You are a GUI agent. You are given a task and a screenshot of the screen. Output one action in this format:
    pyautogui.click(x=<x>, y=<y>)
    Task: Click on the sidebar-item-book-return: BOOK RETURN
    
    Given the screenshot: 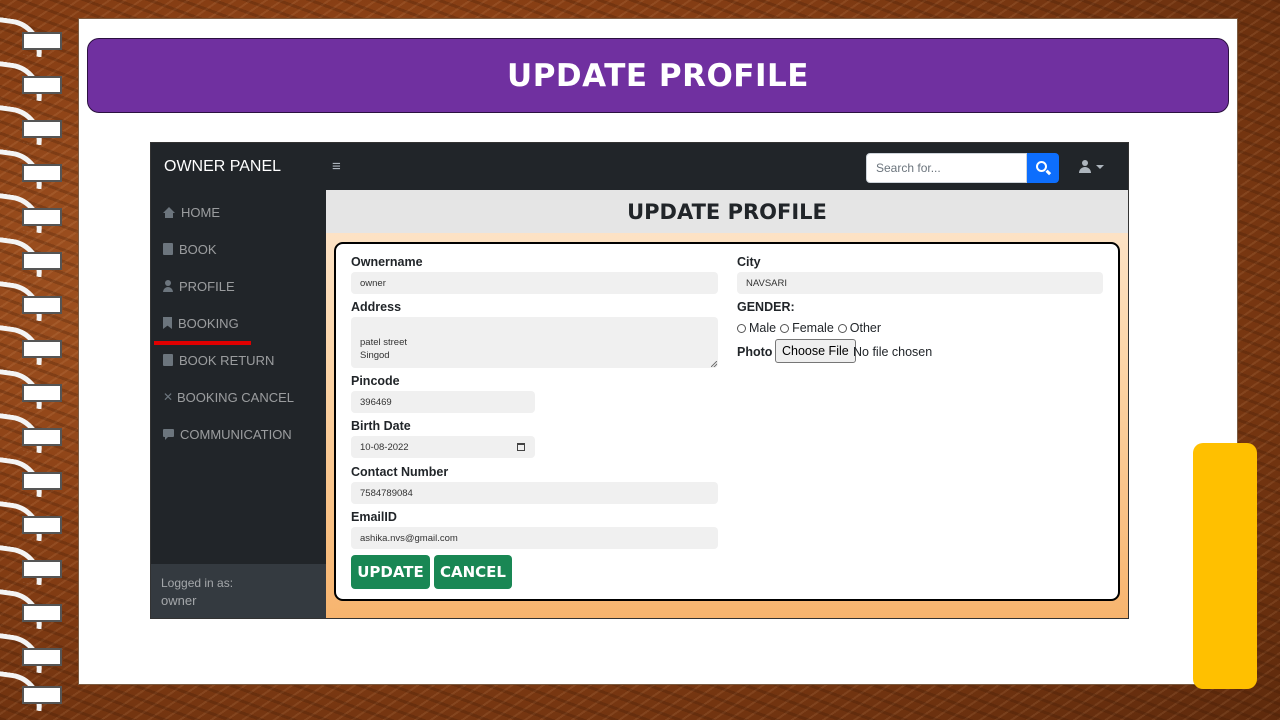 What is the action you would take?
    pyautogui.click(x=218, y=360)
    